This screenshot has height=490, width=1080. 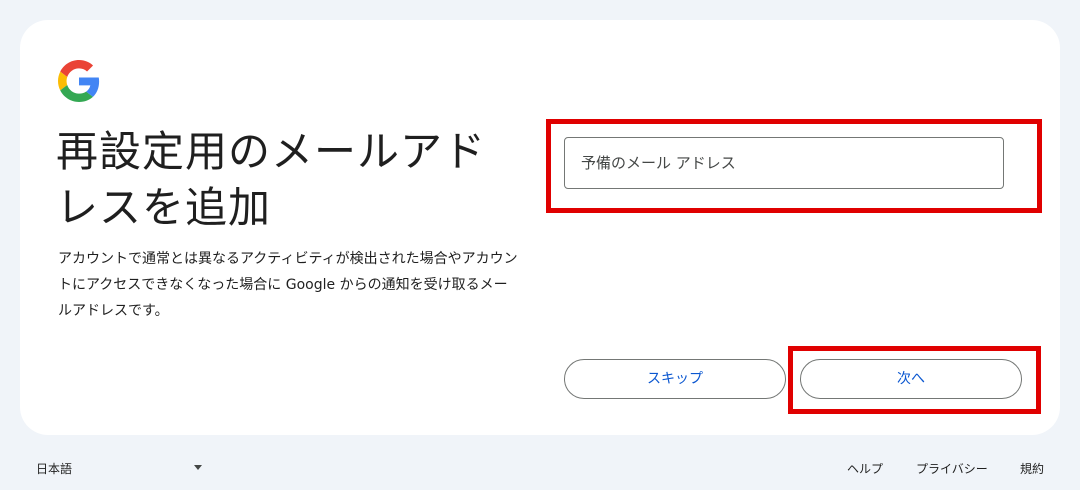 What do you see at coordinates (79, 81) in the screenshot?
I see `google-g-icon` at bounding box center [79, 81].